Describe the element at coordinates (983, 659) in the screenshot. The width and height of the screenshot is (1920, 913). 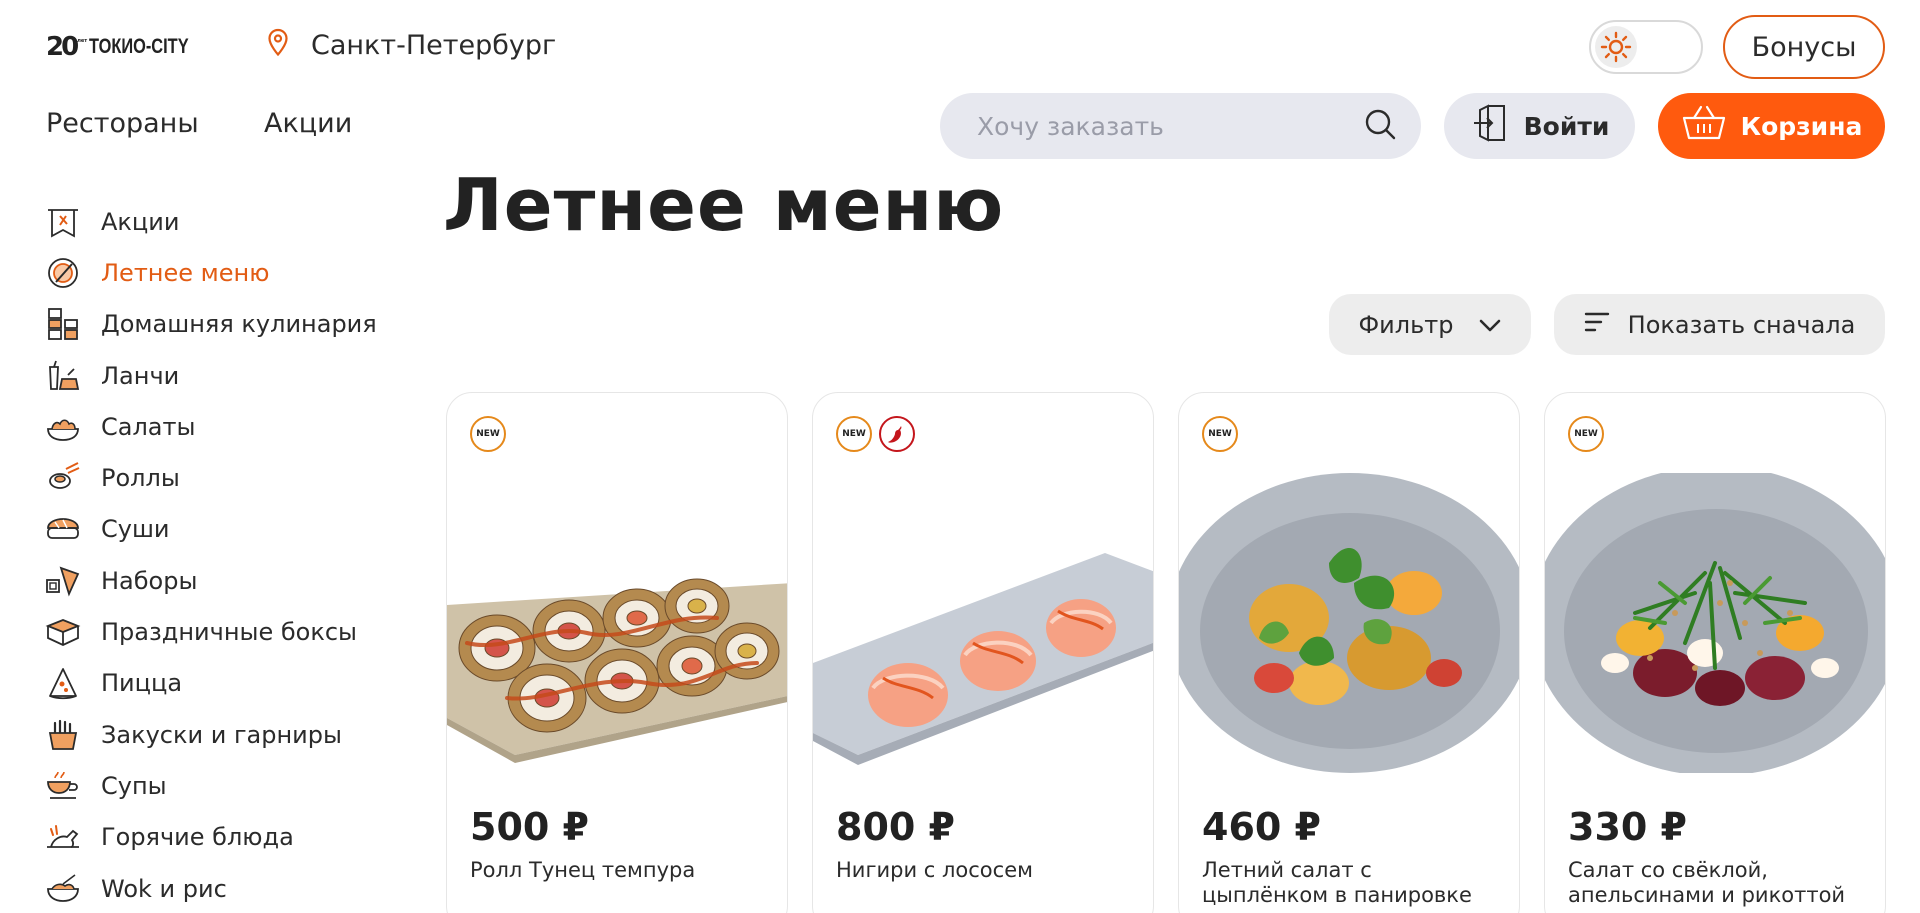
I see `product-image-salmon-nigiri` at that location.